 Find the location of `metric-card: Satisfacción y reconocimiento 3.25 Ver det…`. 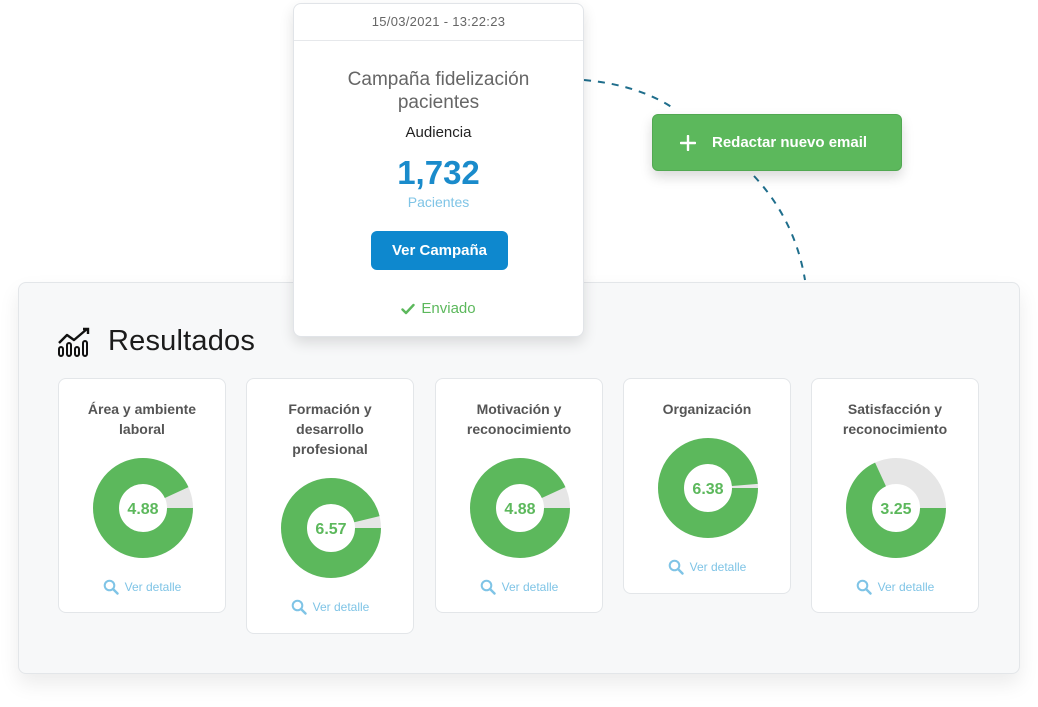

metric-card: Satisfacción y reconocimiento 3.25 Ver det… is located at coordinates (895, 495).